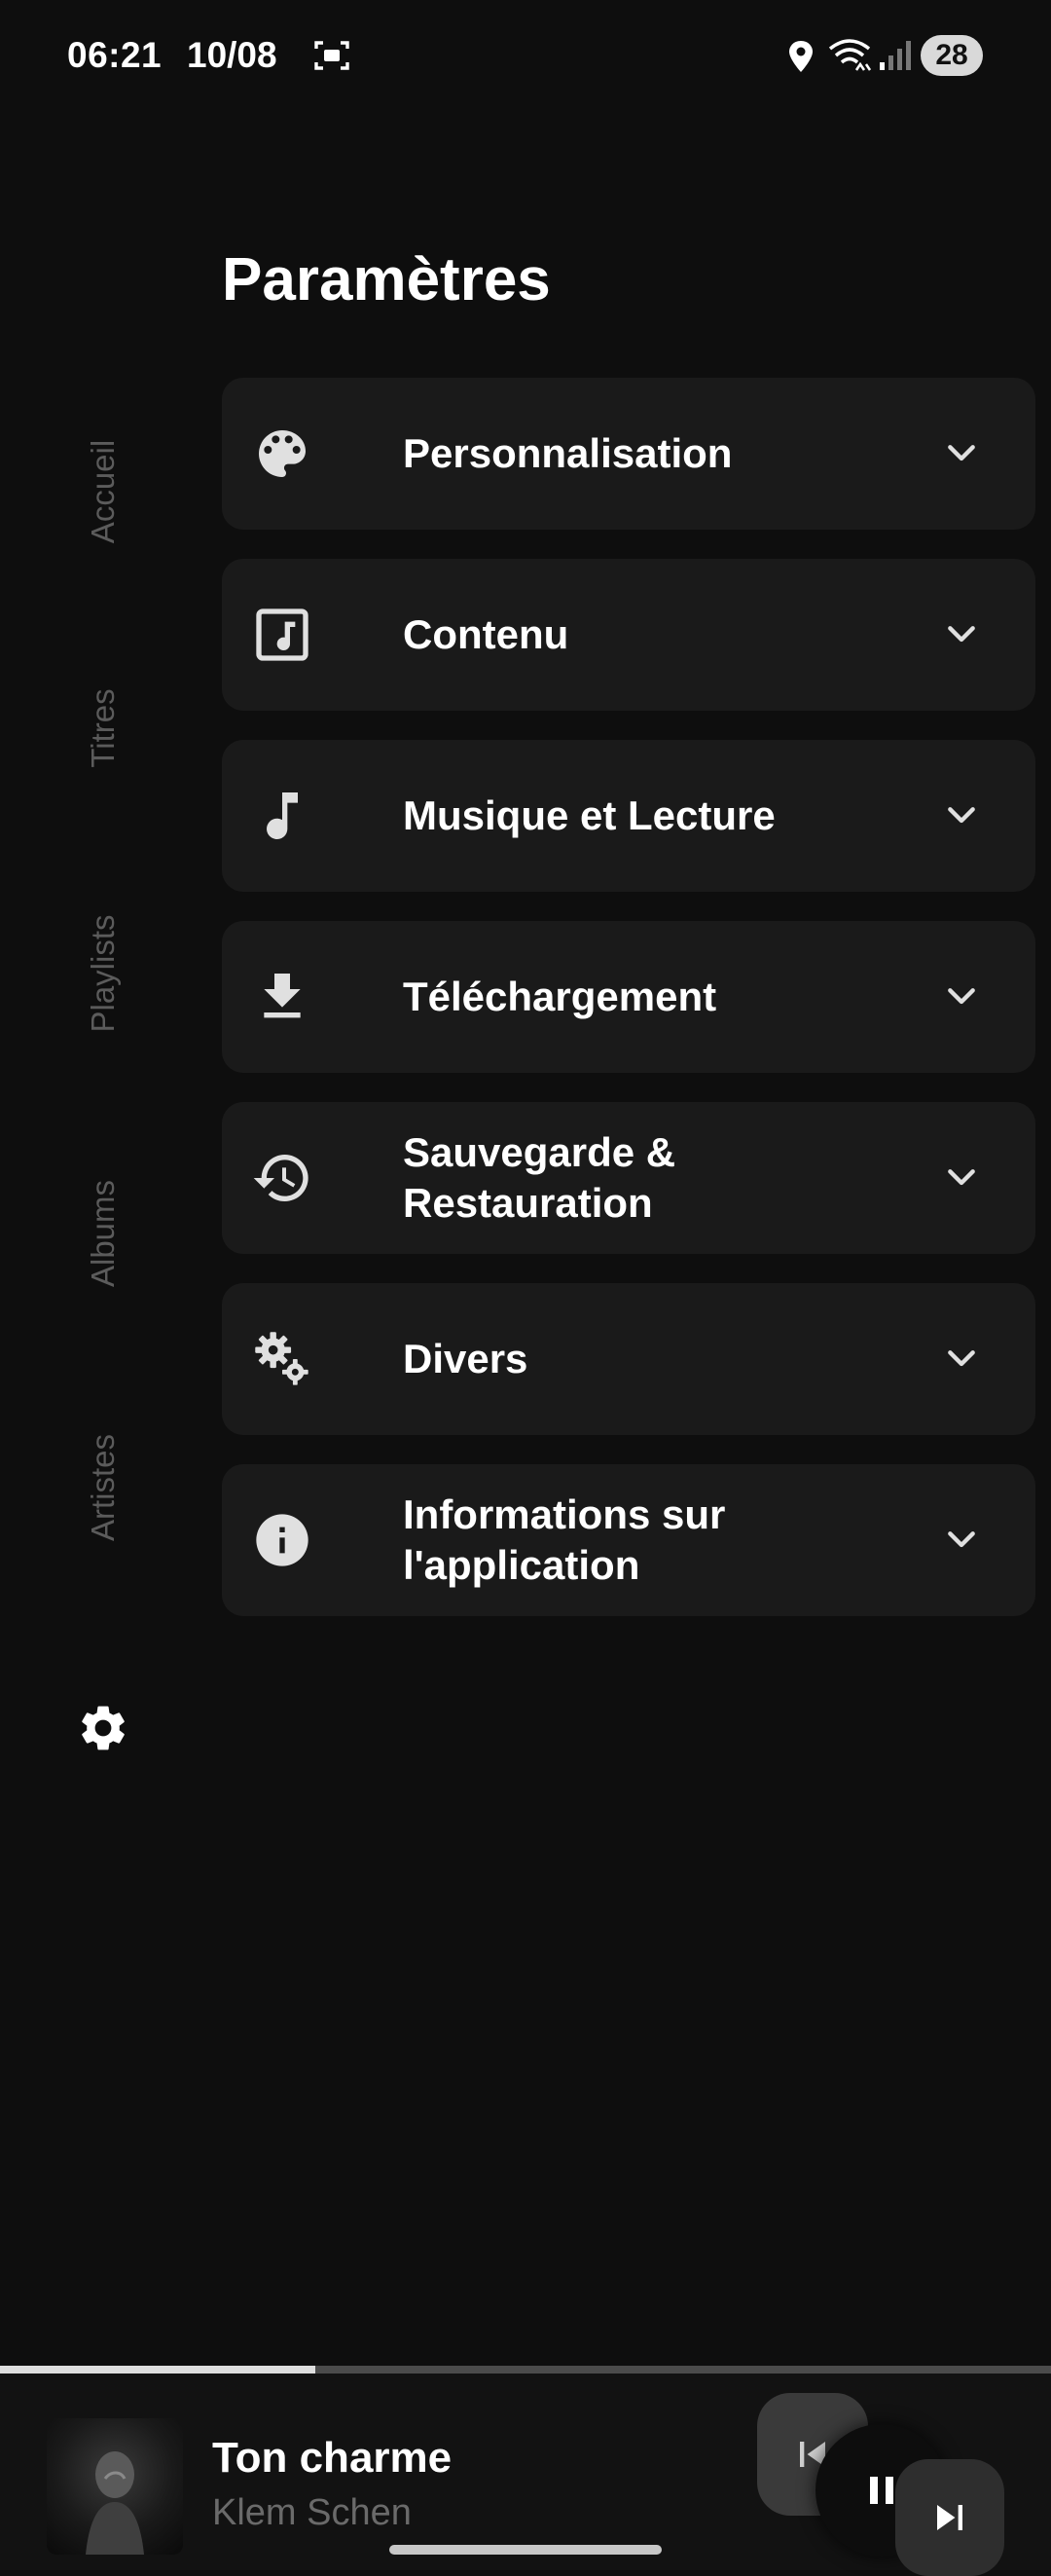 This screenshot has height=2576, width=1051. Describe the element at coordinates (564, 1539) in the screenshot. I see `settings-item-label: Informations sur l'application` at that location.